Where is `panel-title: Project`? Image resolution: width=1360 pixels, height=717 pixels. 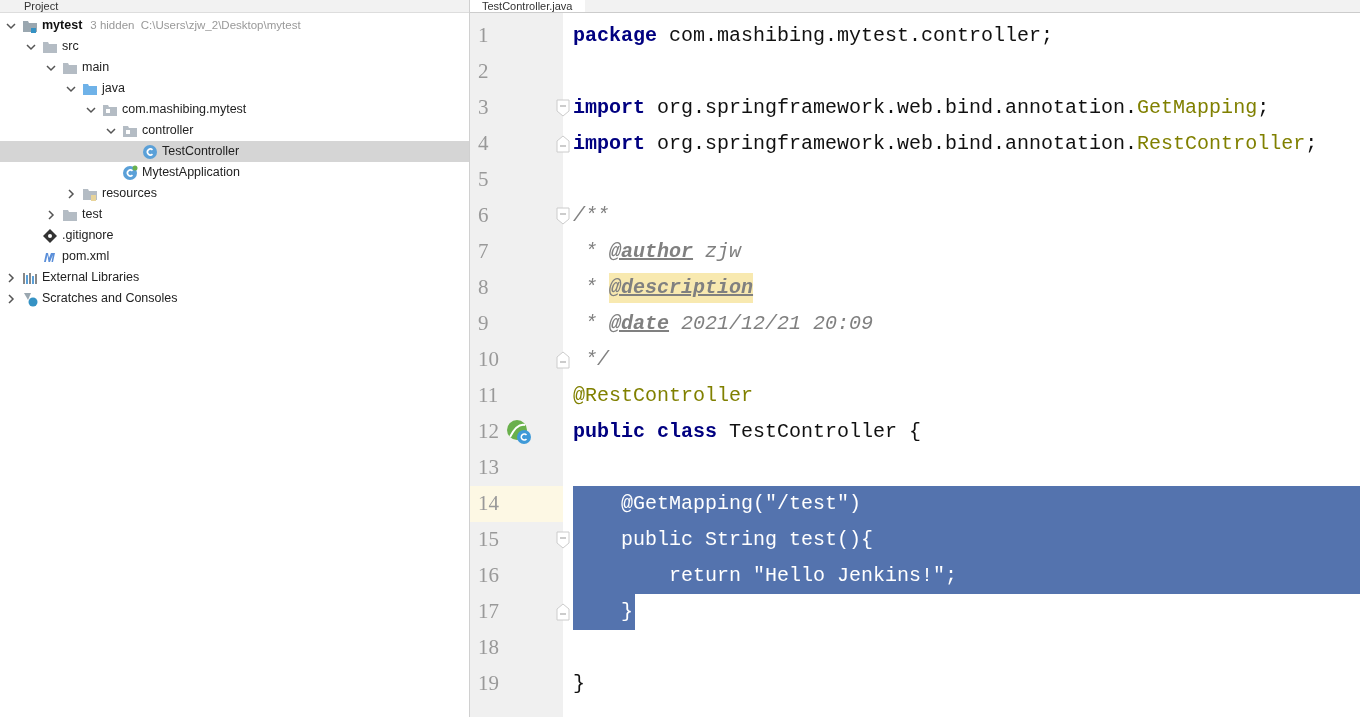 panel-title: Project is located at coordinates (41, 6).